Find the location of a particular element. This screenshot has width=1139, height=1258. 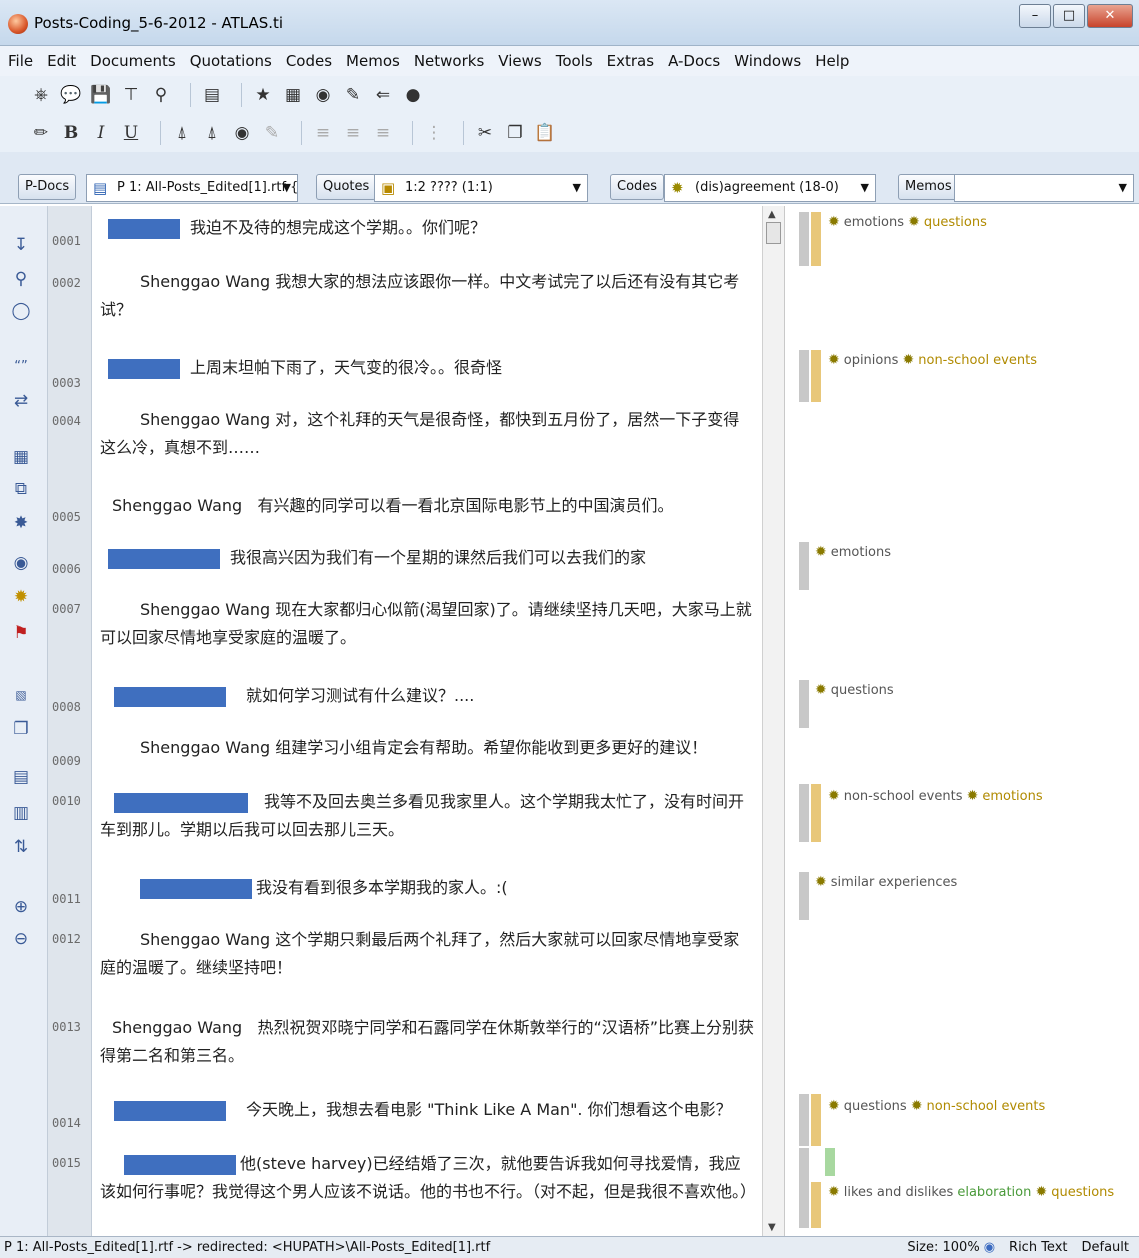

network-icon: ◉ is located at coordinates (323, 95).